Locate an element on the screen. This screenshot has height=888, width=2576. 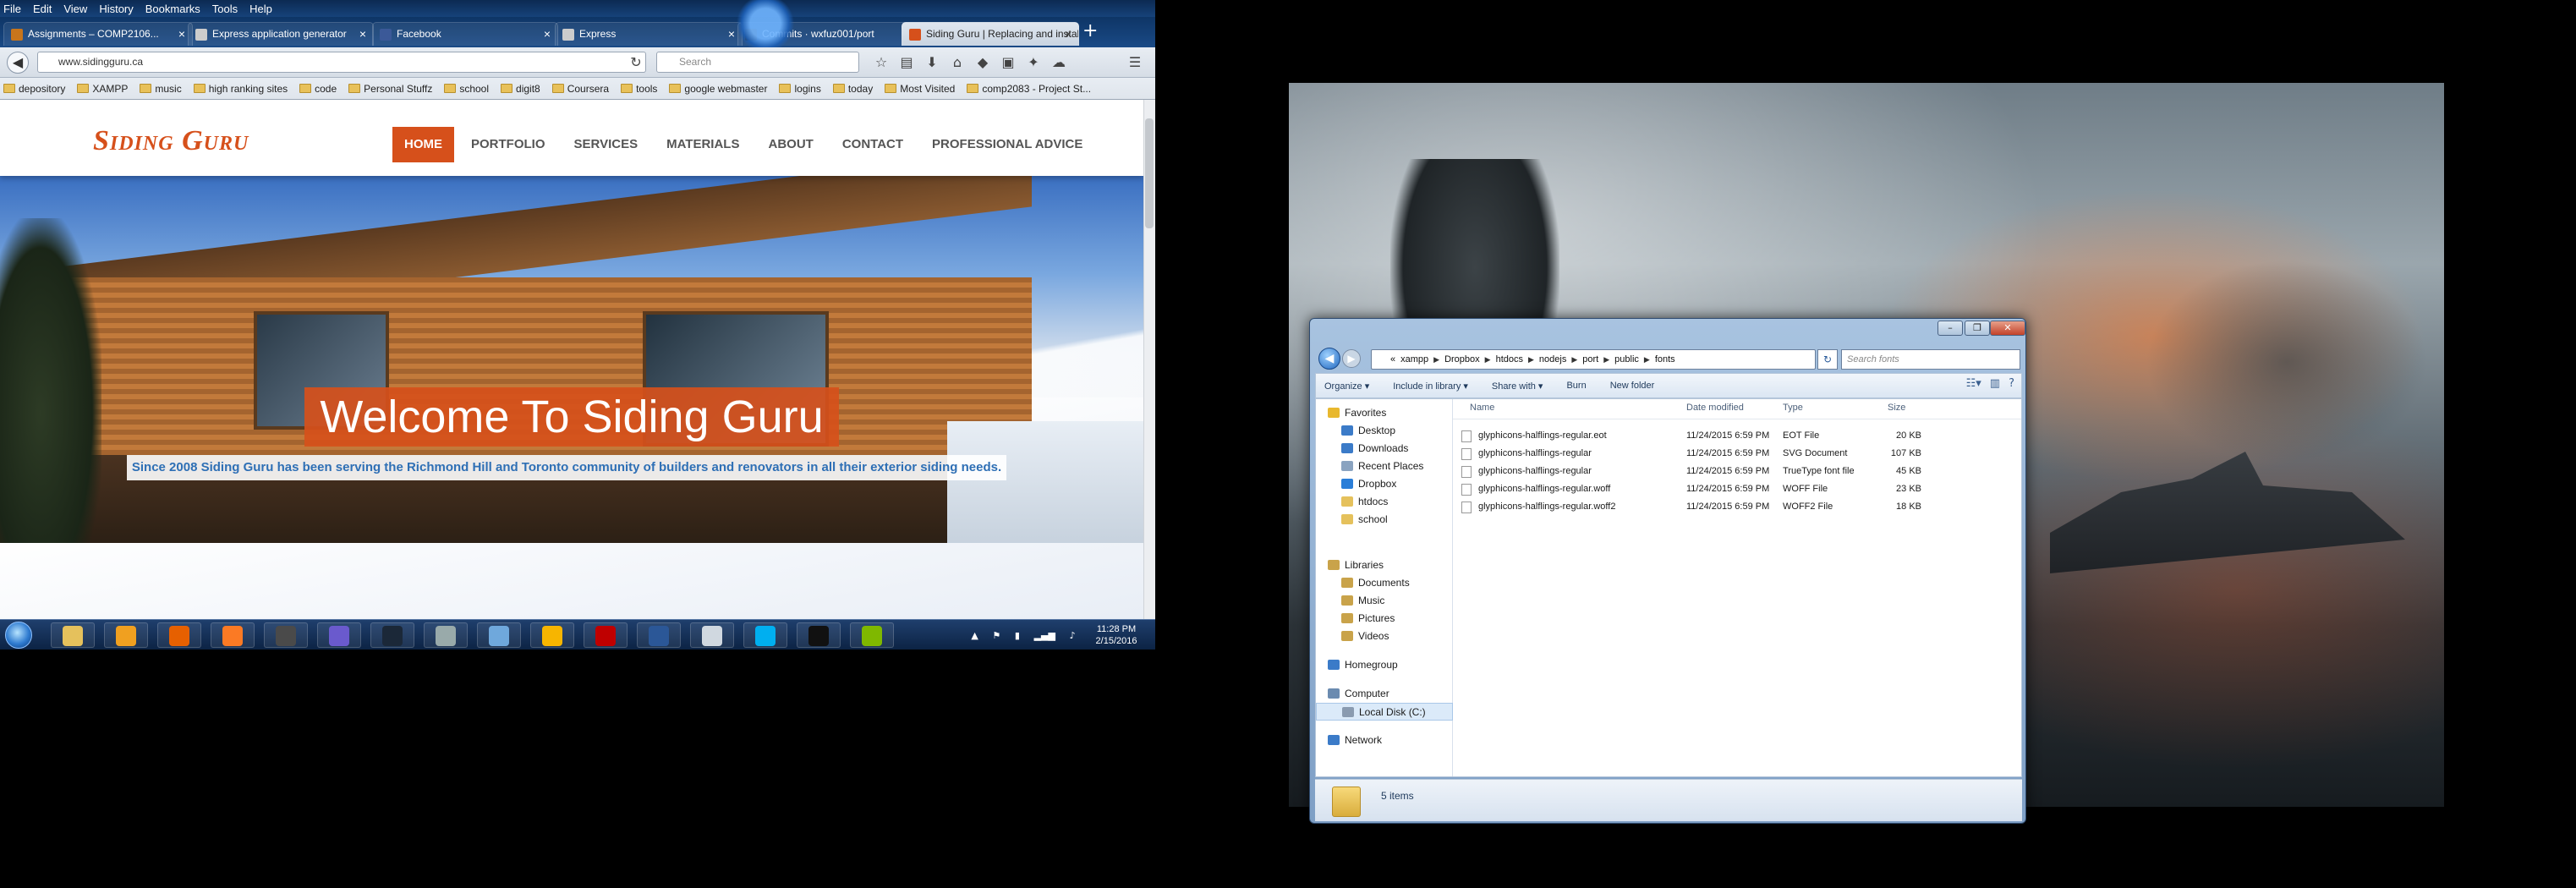
url-bar: www.sidingguru.ca is located at coordinates (341, 63).